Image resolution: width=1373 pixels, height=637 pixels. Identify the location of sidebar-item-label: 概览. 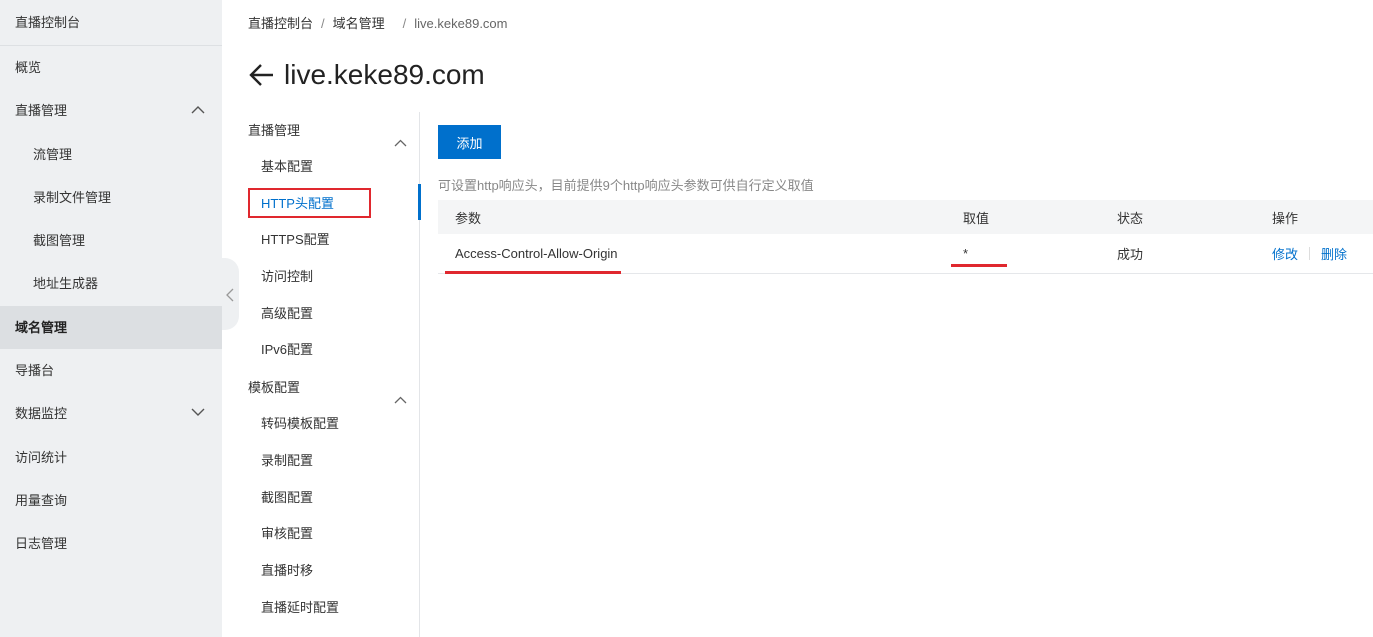
(28, 67).